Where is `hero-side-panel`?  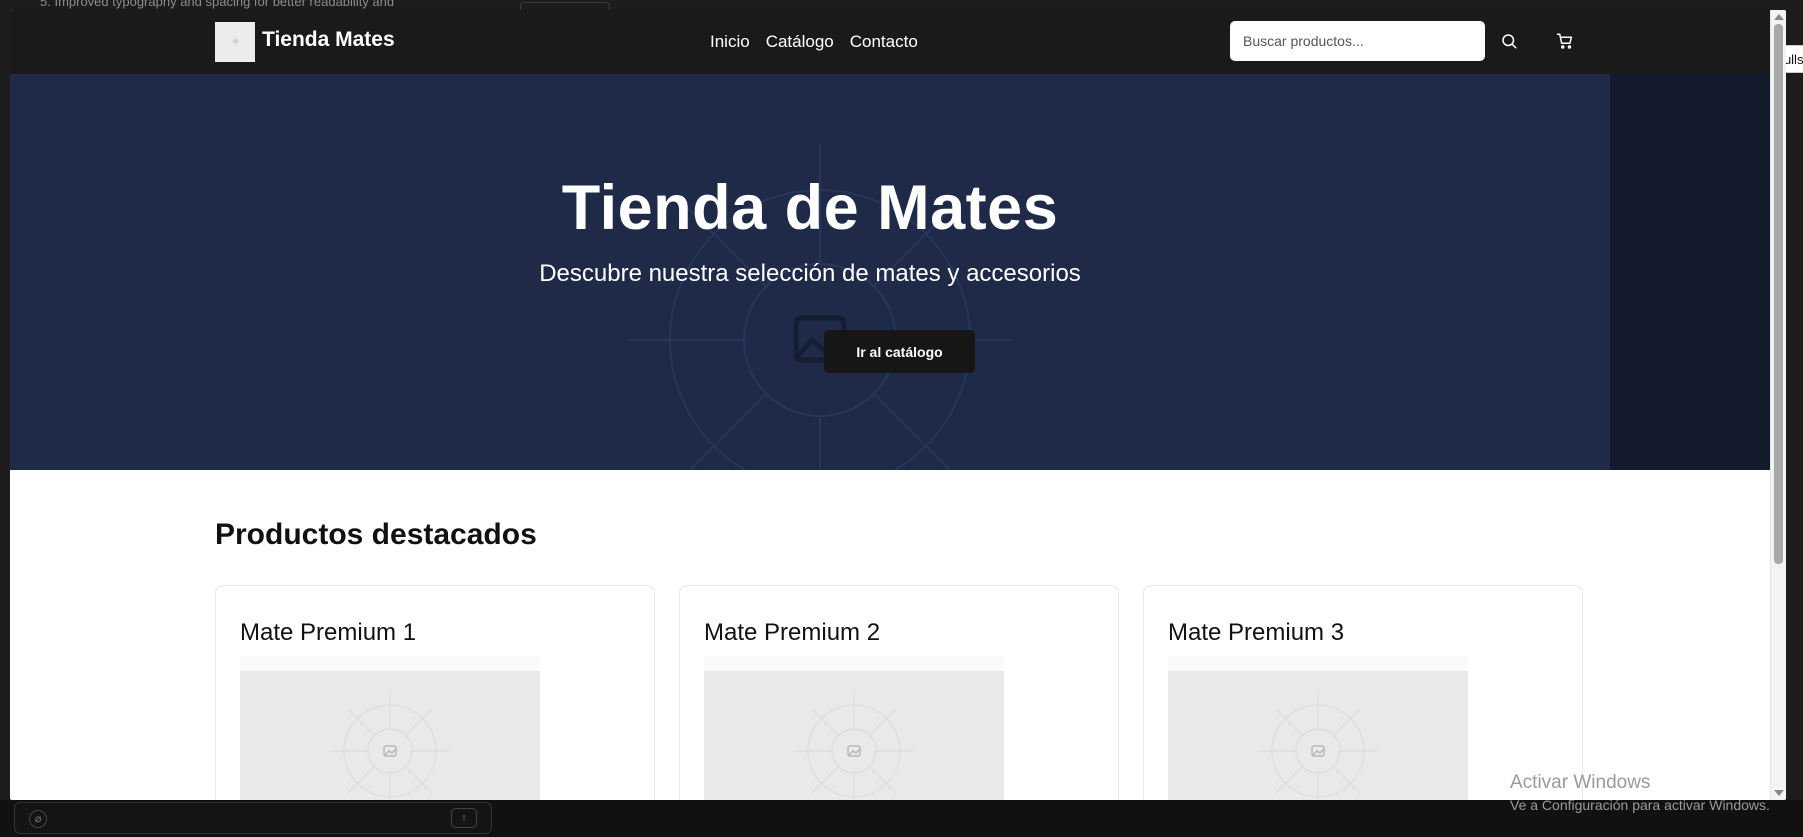 hero-side-panel is located at coordinates (1690, 272).